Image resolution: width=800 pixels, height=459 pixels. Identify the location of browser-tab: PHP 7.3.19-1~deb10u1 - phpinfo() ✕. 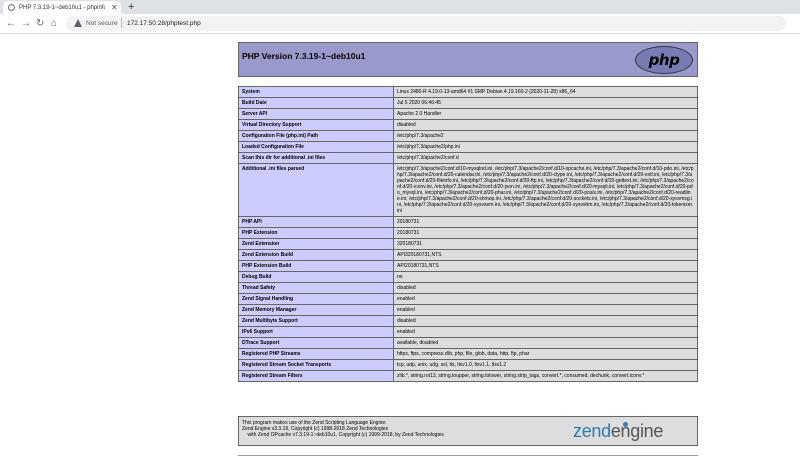
(62, 7).